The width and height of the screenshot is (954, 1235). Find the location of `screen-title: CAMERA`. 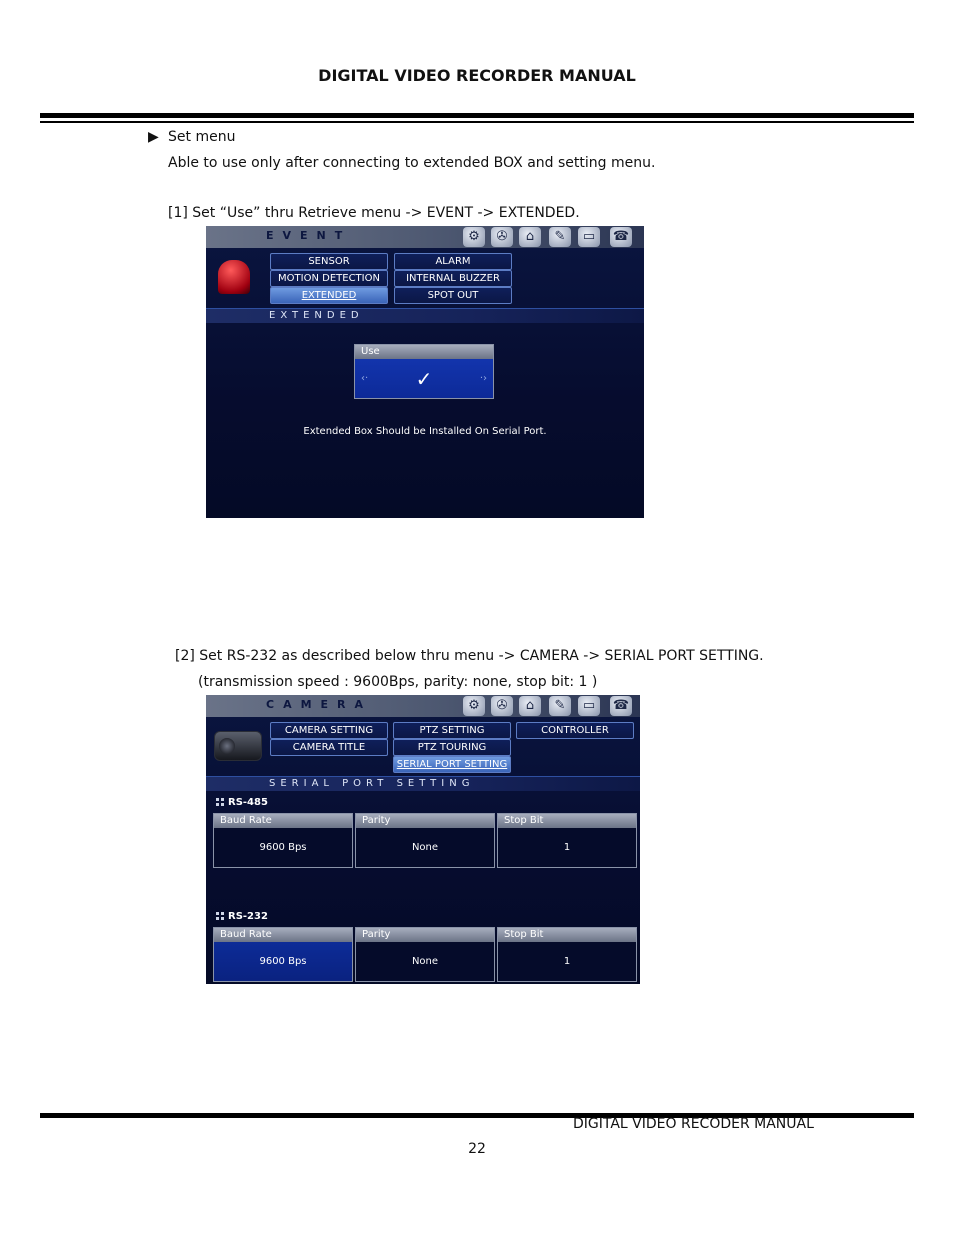

screen-title: CAMERA is located at coordinates (319, 704).